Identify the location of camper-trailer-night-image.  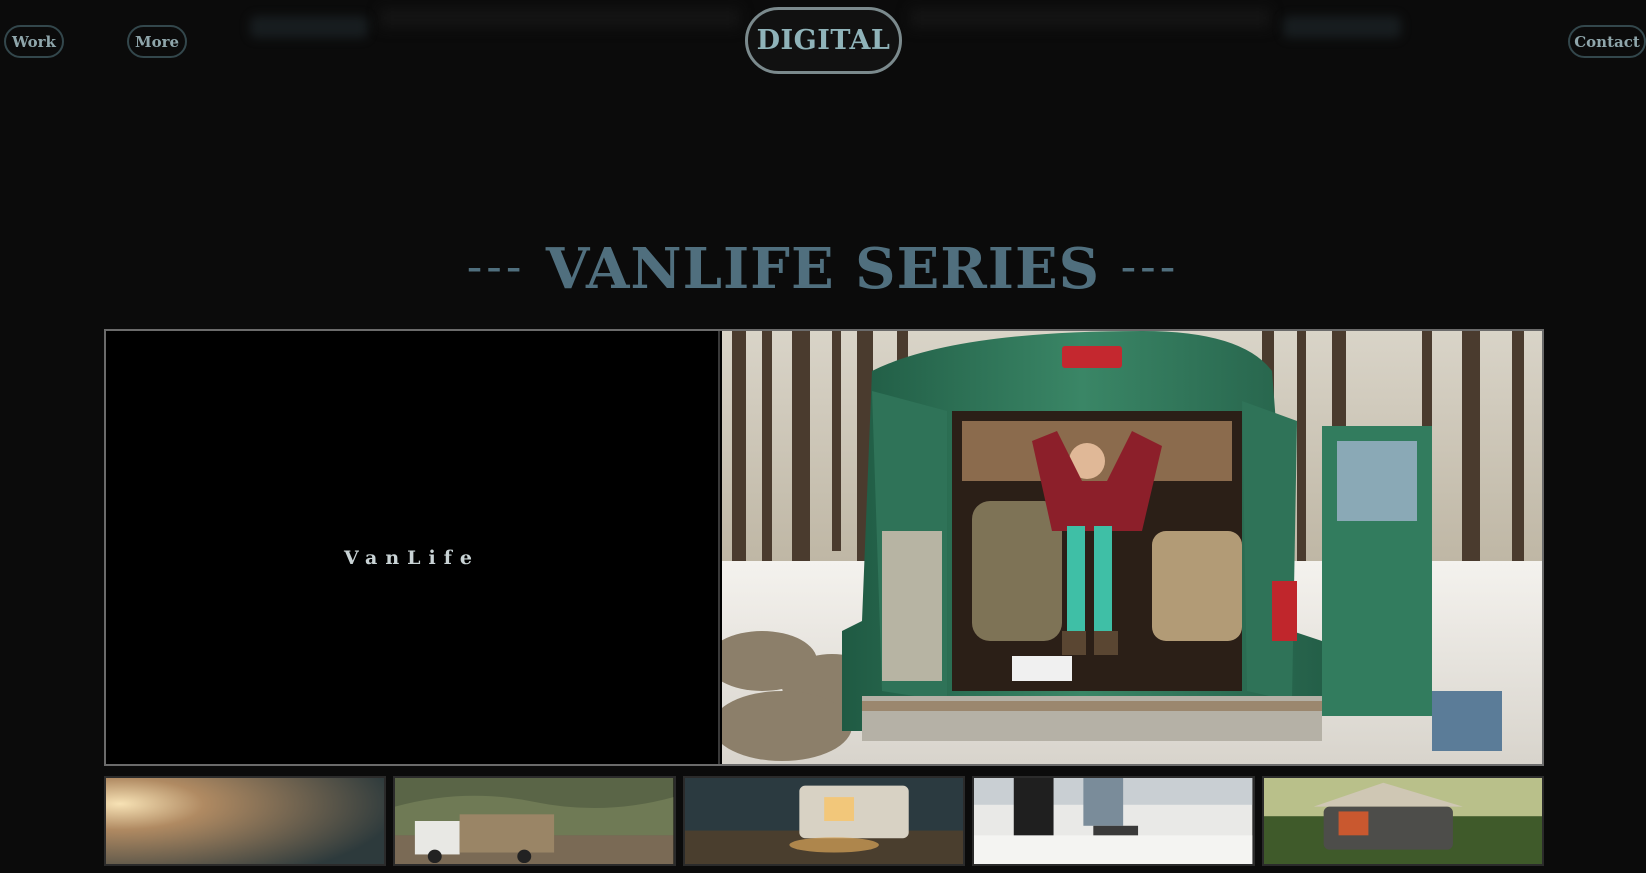
(824, 821).